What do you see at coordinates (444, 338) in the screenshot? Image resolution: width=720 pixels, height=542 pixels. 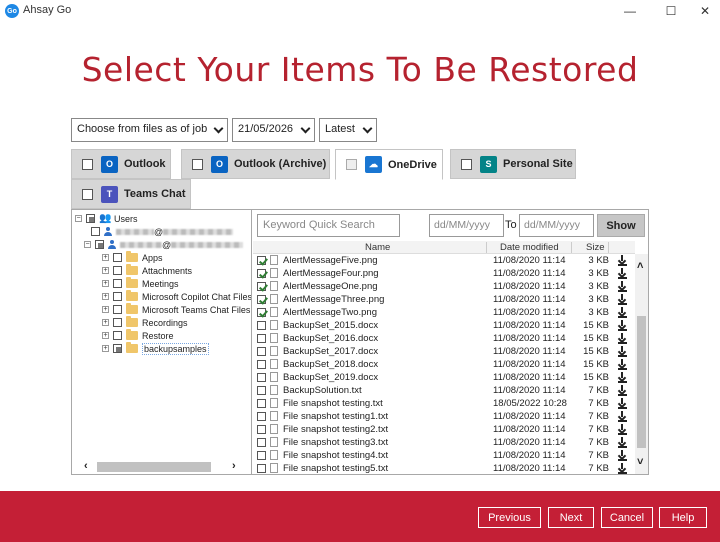 I see `file-row: BackupSet_2016.docx 11/08/2020 11:14 15 KB` at bounding box center [444, 338].